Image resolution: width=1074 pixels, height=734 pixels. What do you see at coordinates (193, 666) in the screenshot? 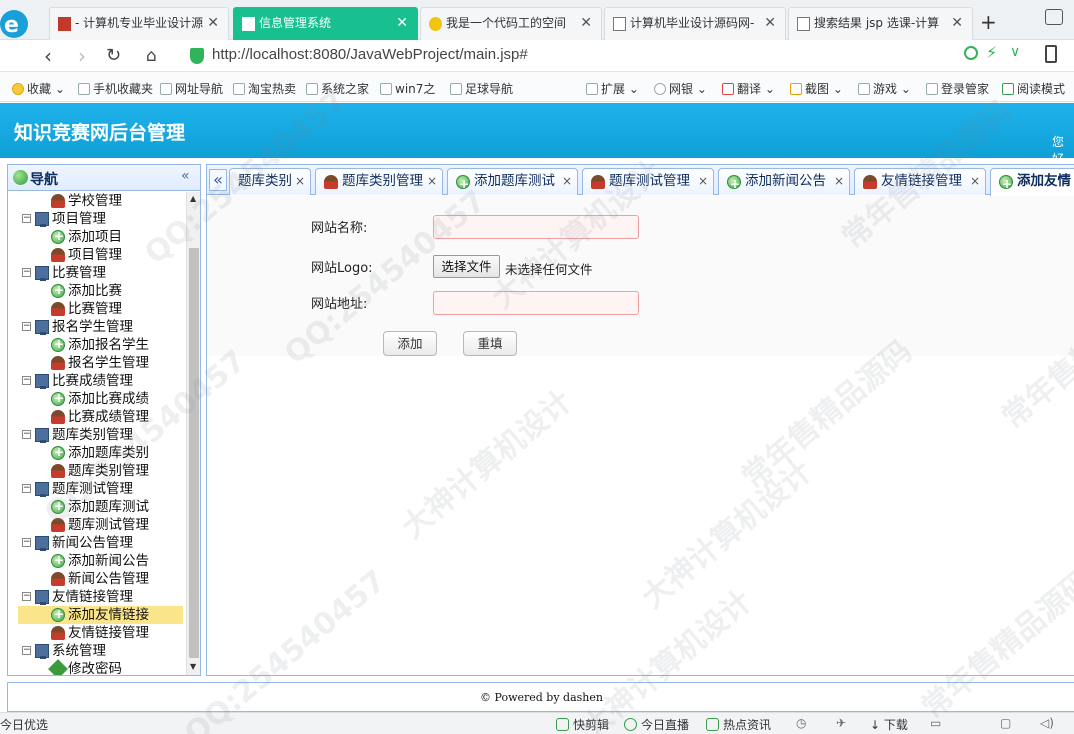
I see `scroll-down-icon: ▼` at bounding box center [193, 666].